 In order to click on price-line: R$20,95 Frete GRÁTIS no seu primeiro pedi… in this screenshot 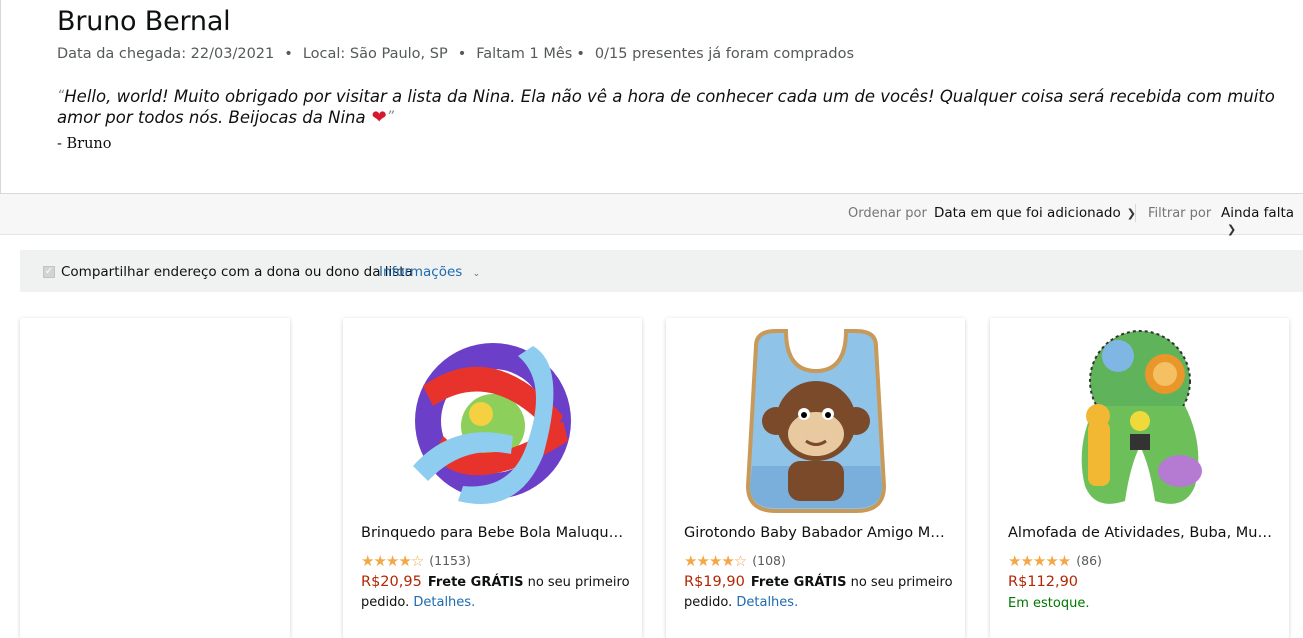, I will do `click(496, 592)`.